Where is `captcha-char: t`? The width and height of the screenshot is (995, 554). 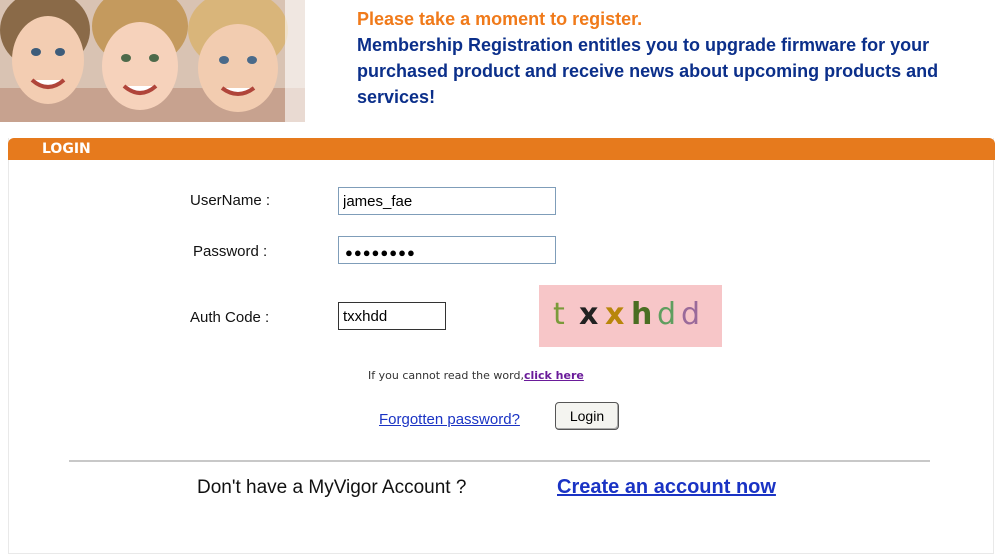
captcha-char: t is located at coordinates (559, 314).